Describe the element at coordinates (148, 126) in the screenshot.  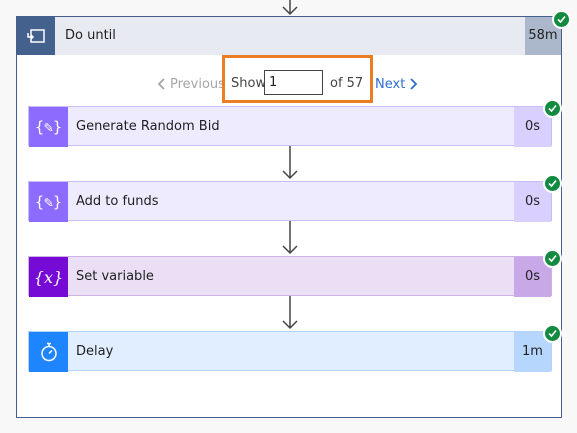
I see `step-title: Generate Random Bid` at that location.